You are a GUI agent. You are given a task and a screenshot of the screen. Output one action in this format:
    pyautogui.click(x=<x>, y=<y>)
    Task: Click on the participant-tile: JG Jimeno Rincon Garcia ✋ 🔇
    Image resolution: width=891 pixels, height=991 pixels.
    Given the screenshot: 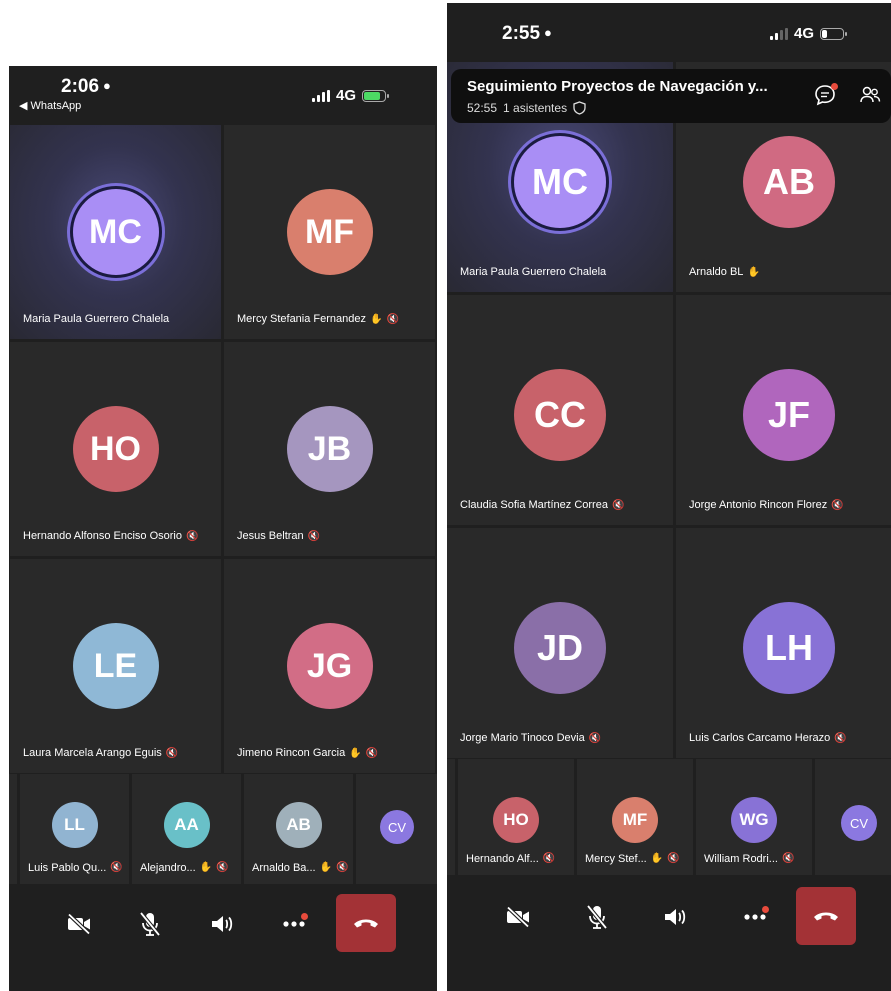 What is the action you would take?
    pyautogui.click(x=329, y=666)
    